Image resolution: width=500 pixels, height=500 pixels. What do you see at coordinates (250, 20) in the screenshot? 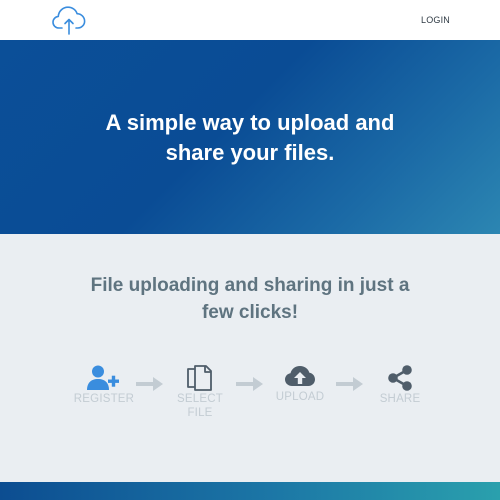
I see `top-navbar: LOGIN` at bounding box center [250, 20].